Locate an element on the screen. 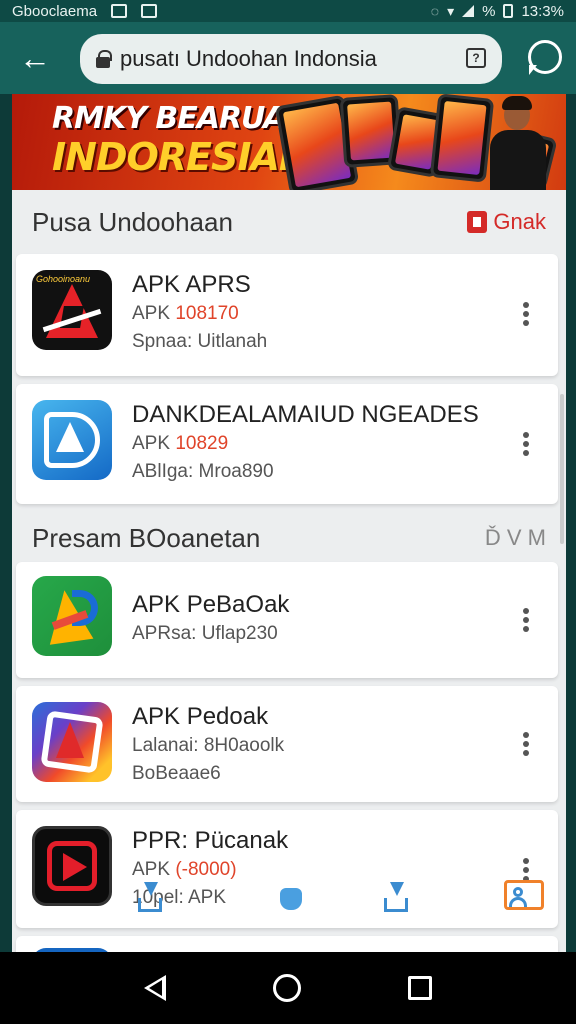 The width and height of the screenshot is (576, 1024). app-name: APK PeBaOak is located at coordinates (211, 604).